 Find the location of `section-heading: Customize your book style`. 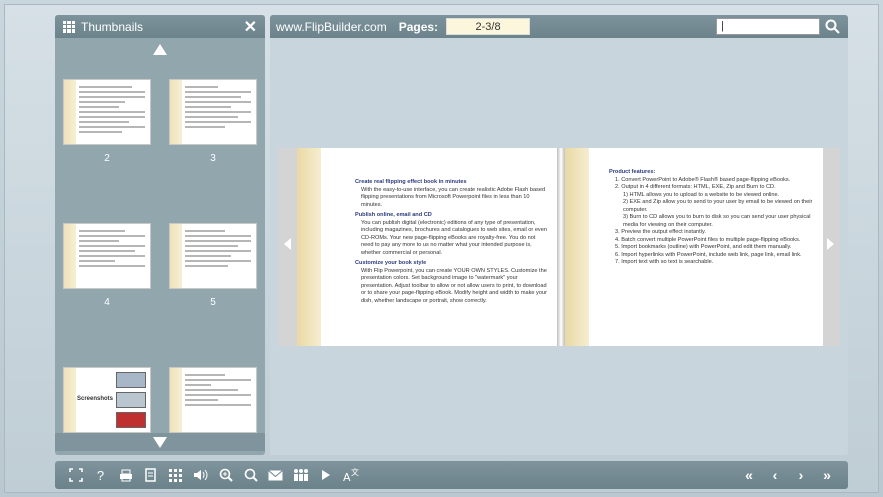

section-heading: Customize your book style is located at coordinates (391, 263).